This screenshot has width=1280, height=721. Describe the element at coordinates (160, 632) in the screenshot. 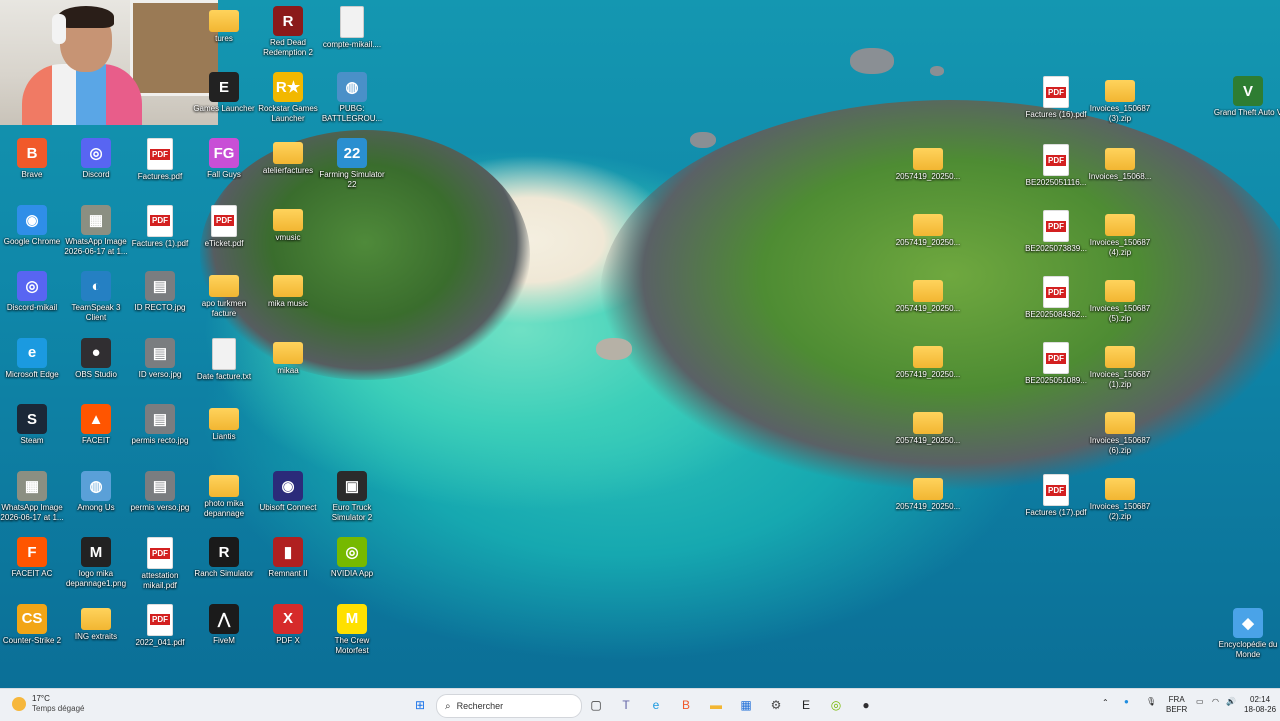

I see `desktop-icon-2022-041-pdf: PDF 2022_041.pdf` at that location.